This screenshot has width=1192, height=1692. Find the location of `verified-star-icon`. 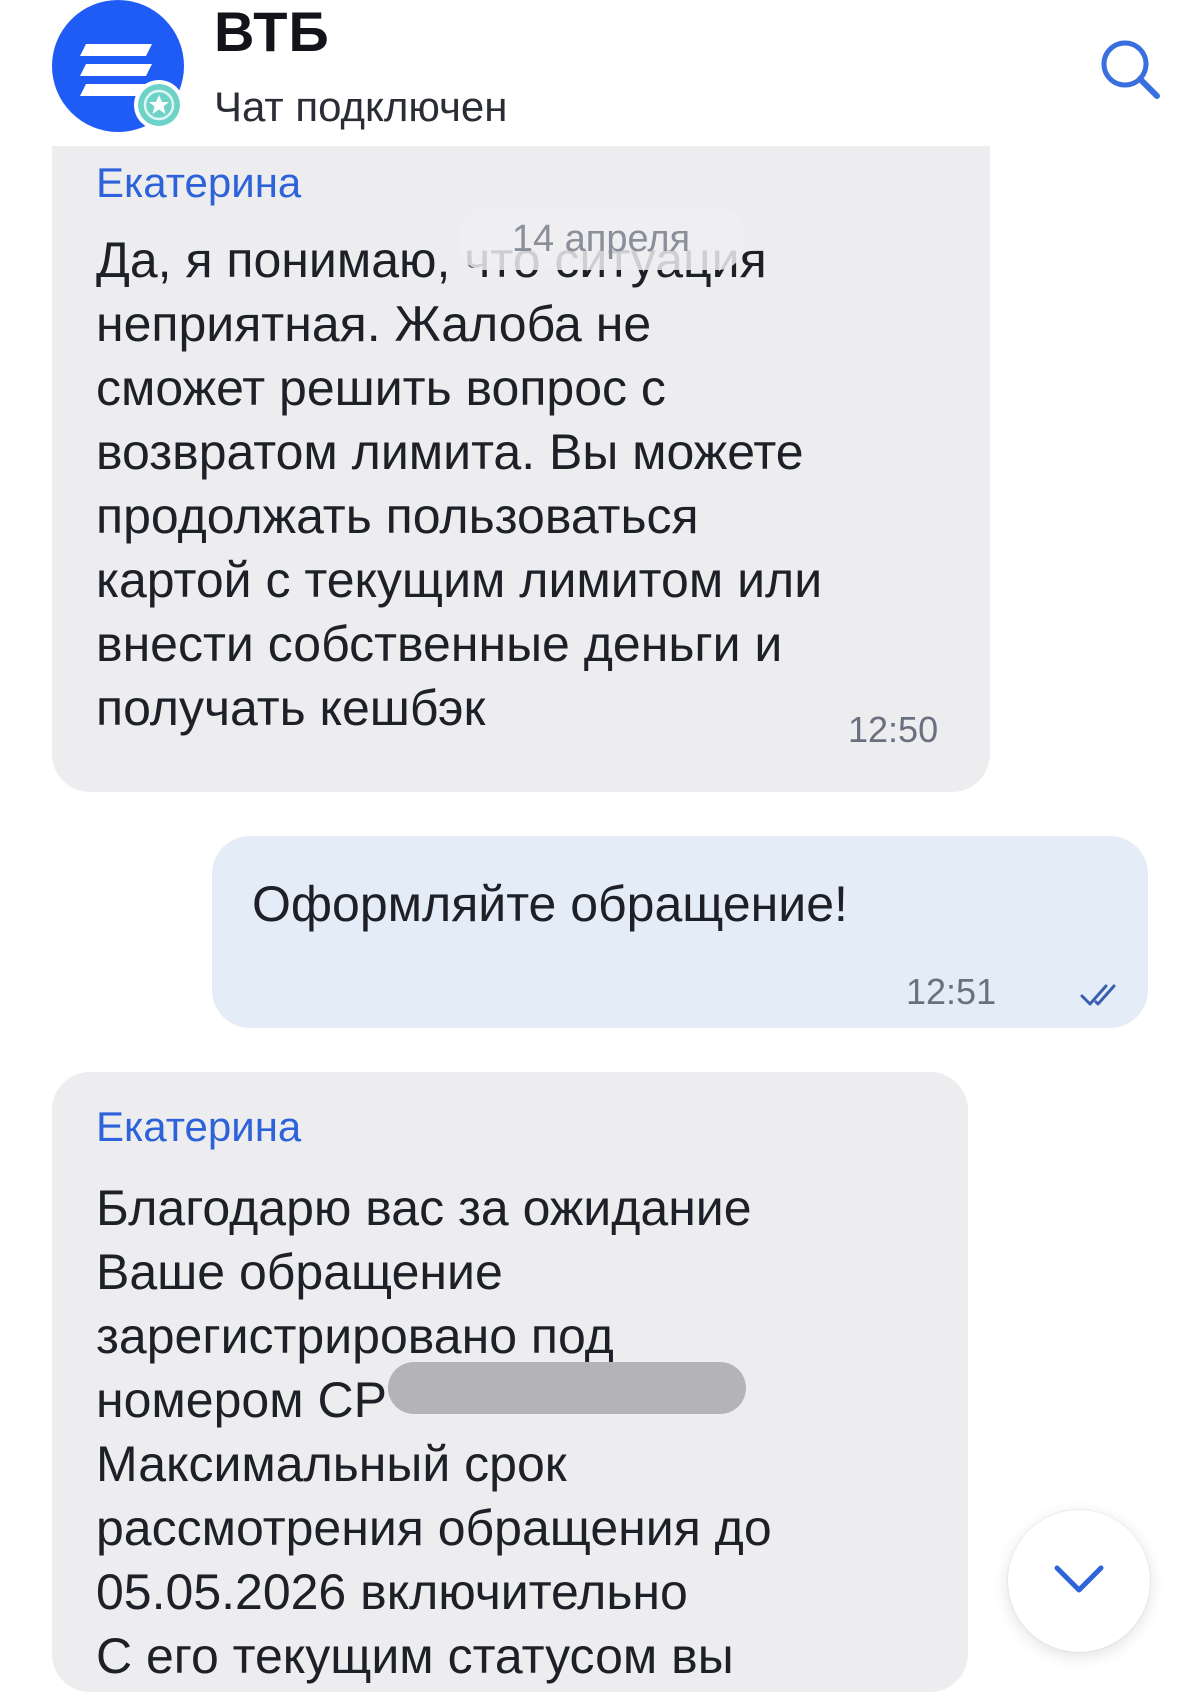

verified-star-icon is located at coordinates (159, 105).